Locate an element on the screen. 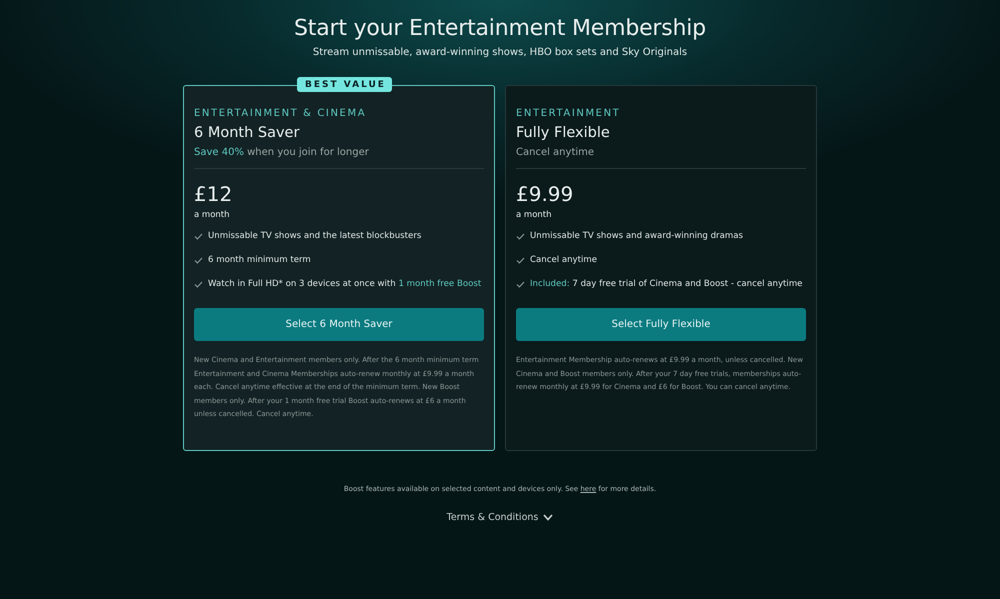 Image resolution: width=1000 pixels, height=599 pixels. feature-text: Cancel anytime is located at coordinates (564, 260).